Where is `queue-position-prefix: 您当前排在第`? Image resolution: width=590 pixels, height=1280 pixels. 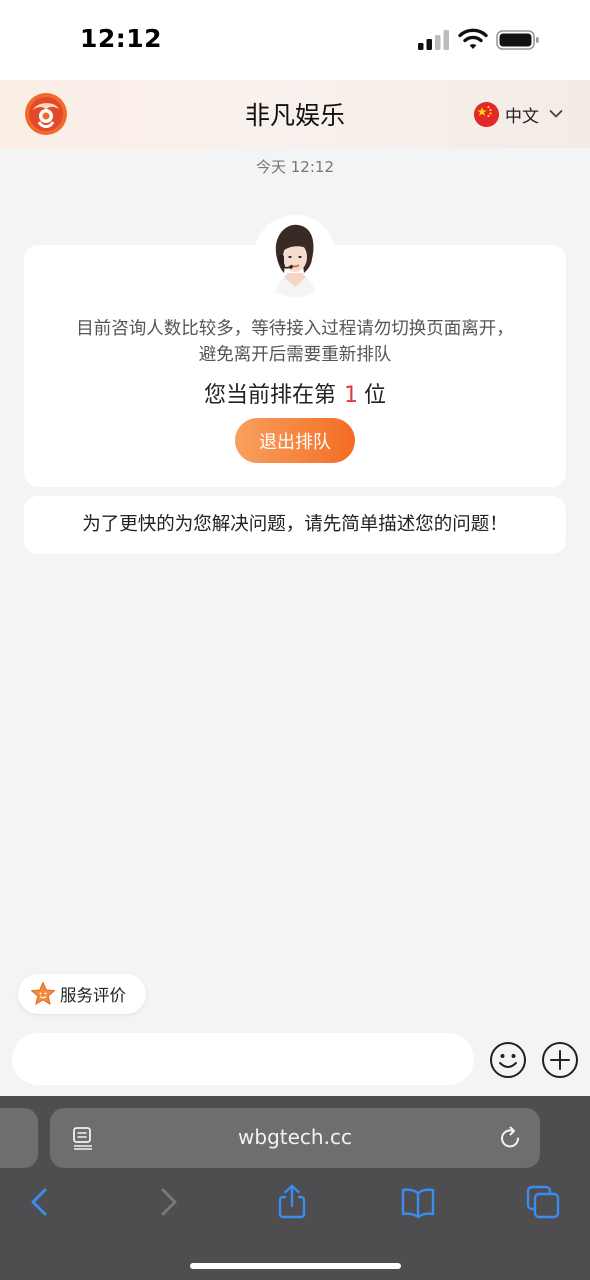 queue-position-prefix: 您当前排在第 is located at coordinates (269, 395).